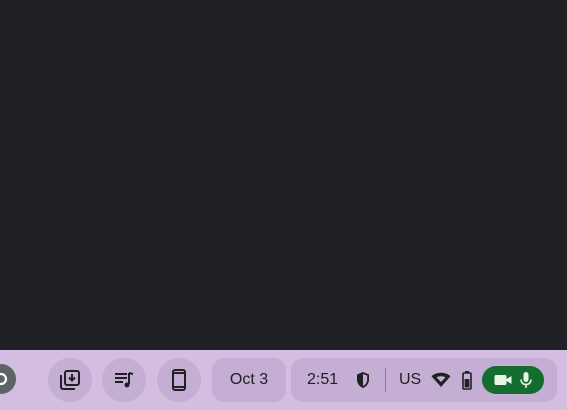 Image resolution: width=567 pixels, height=410 pixels. What do you see at coordinates (4, 379) in the screenshot?
I see `launcher-icon` at bounding box center [4, 379].